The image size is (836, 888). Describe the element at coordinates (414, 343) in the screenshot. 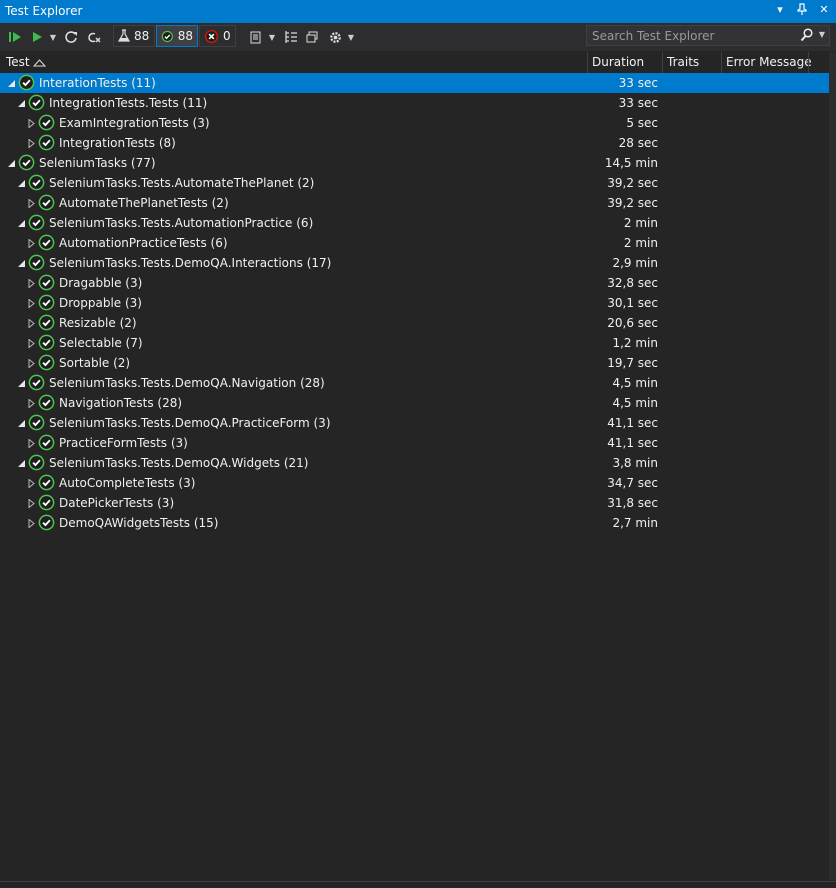

I see `tree-row: Selectable (7) 1,2 min` at that location.